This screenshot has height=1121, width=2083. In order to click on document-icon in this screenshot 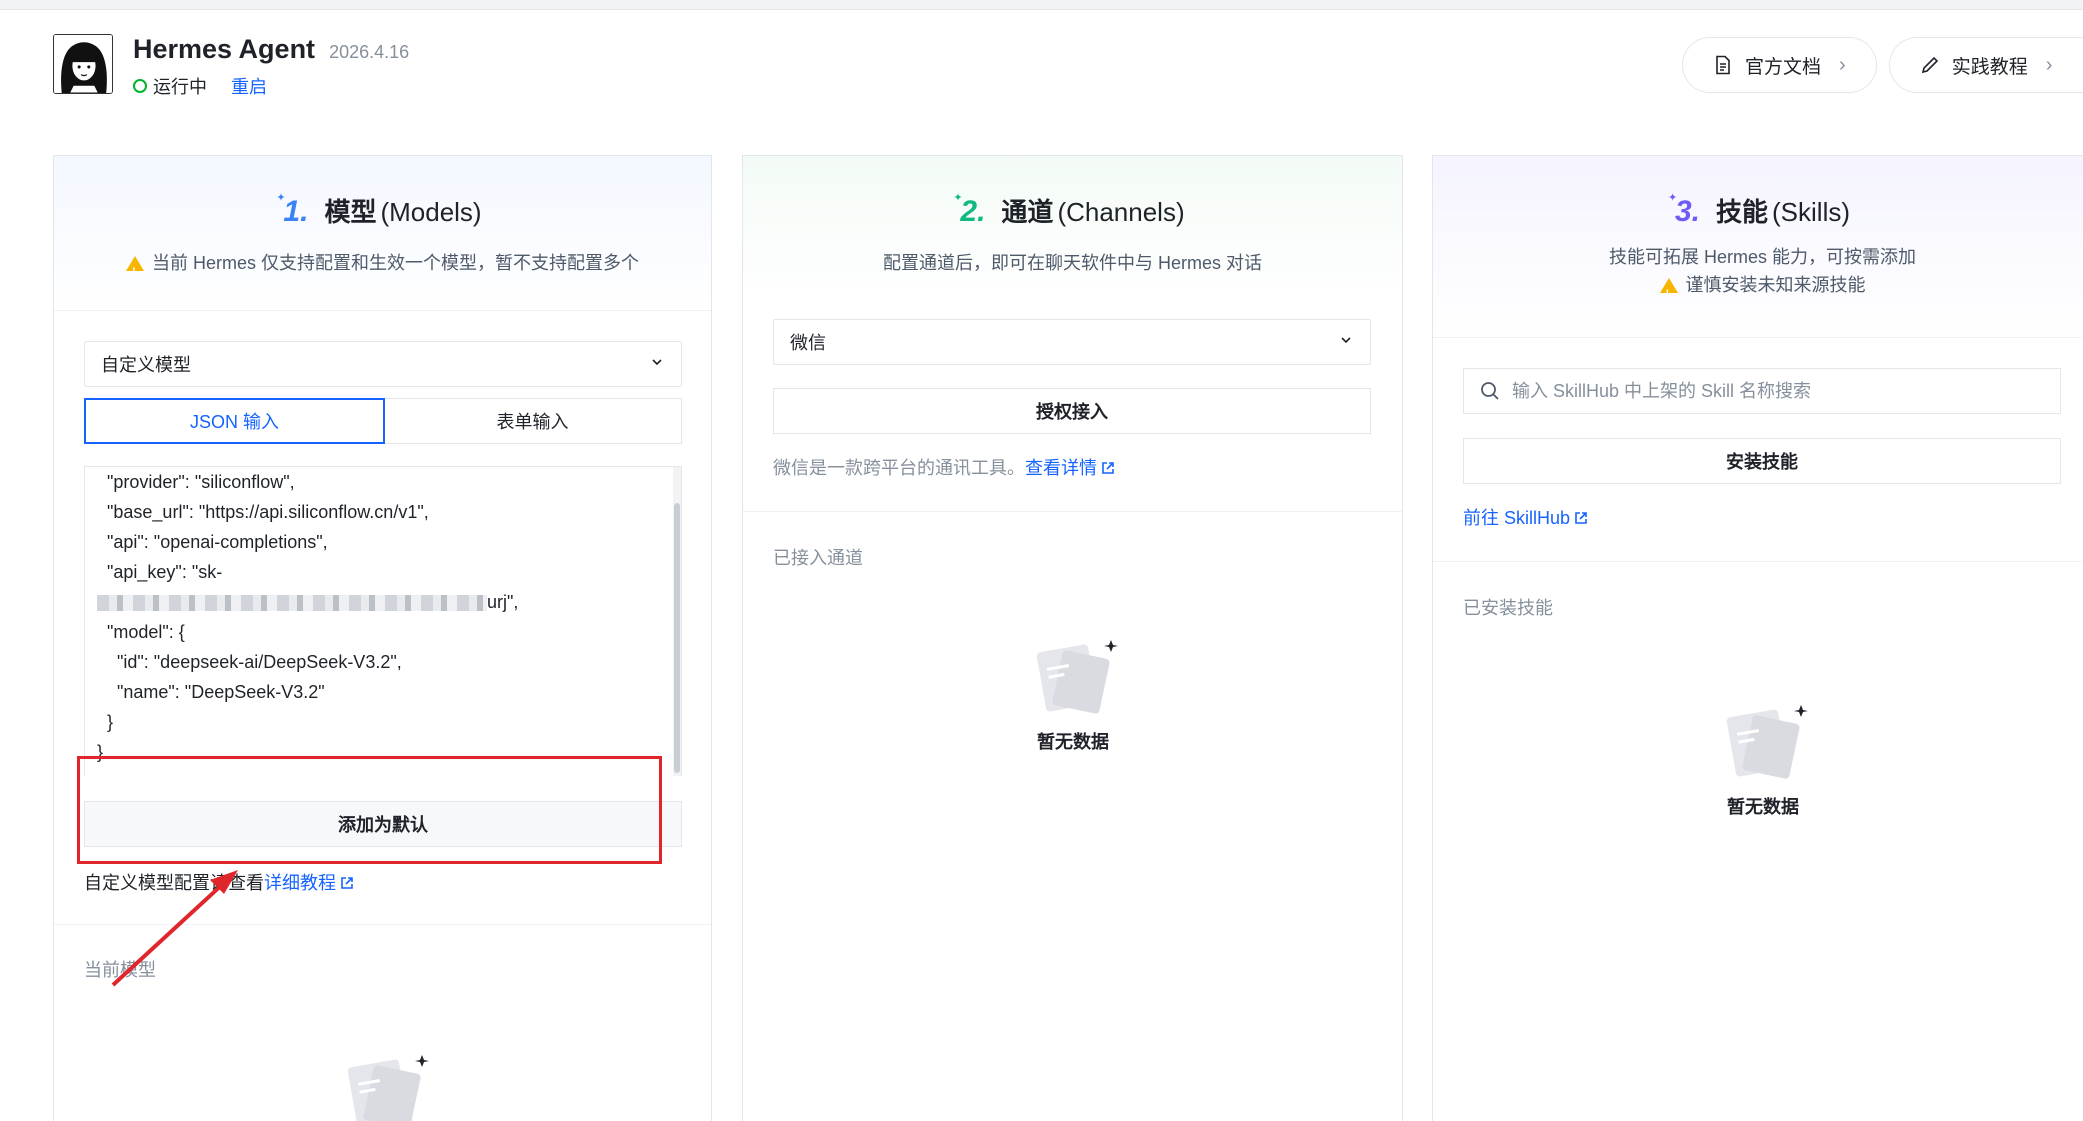, I will do `click(1723, 65)`.